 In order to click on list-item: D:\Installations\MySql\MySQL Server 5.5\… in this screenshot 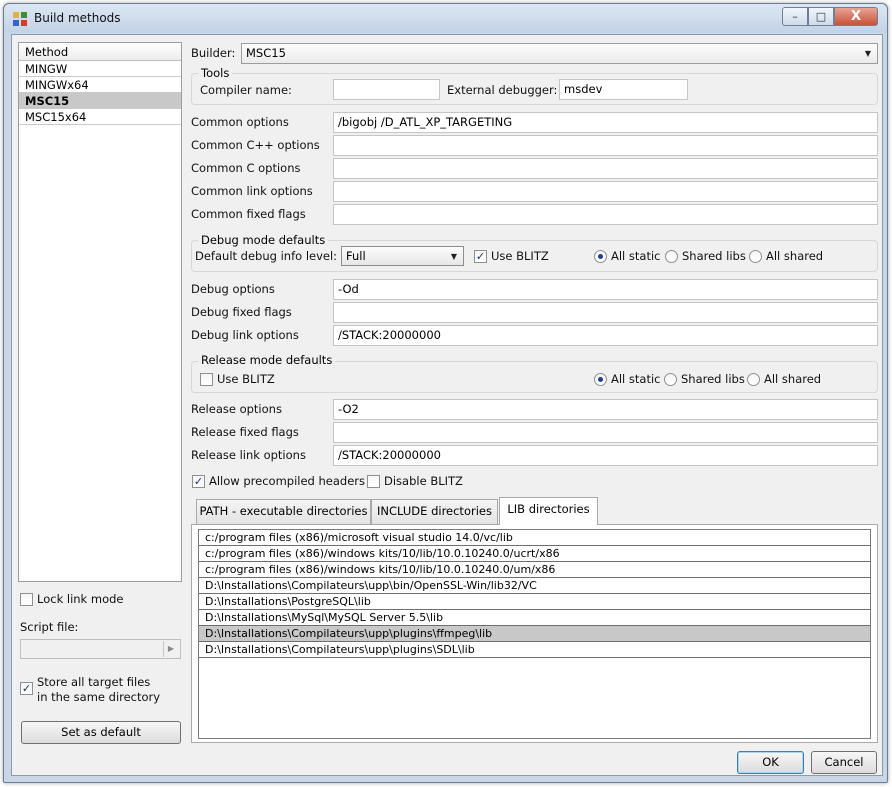, I will do `click(534, 618)`.